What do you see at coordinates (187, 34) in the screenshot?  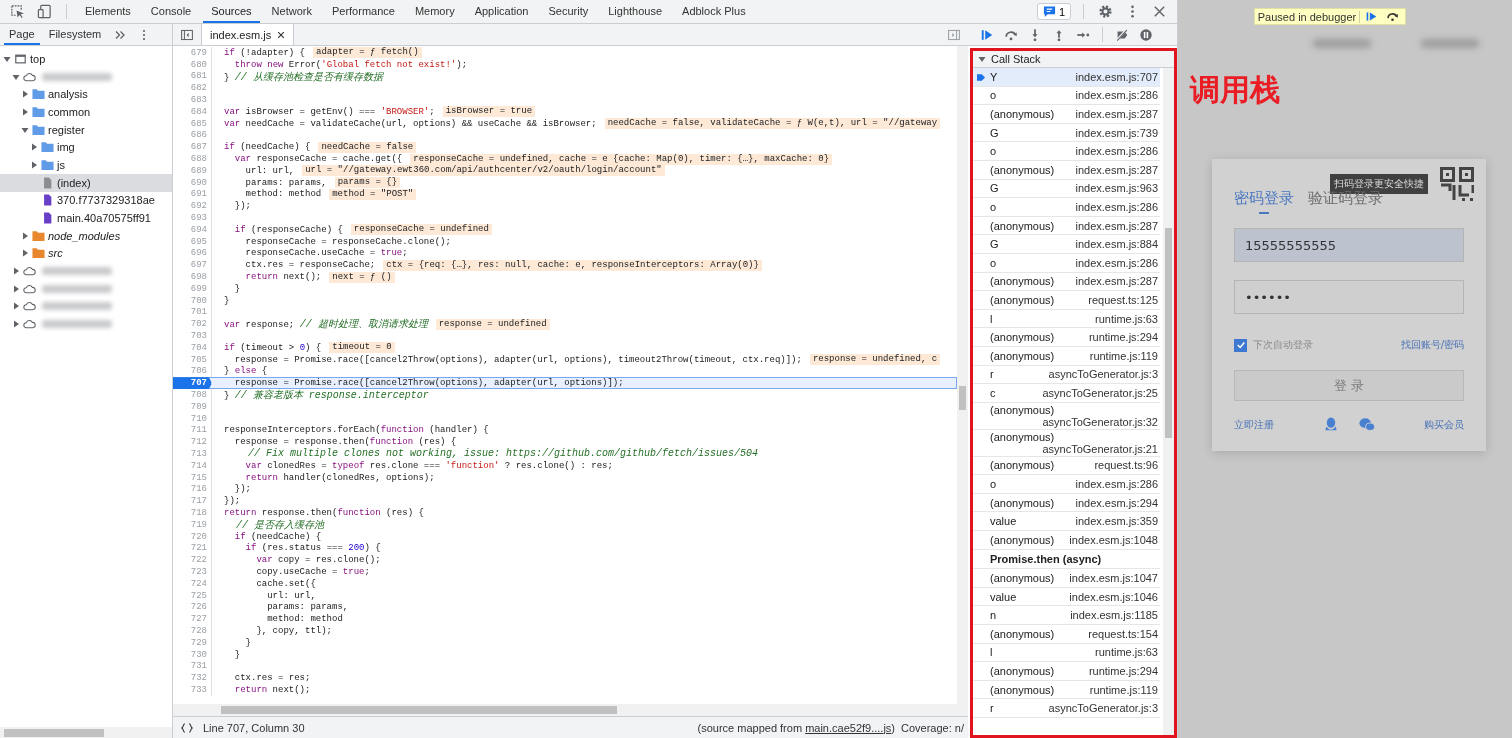 I see `toggle-navigator-icon` at bounding box center [187, 34].